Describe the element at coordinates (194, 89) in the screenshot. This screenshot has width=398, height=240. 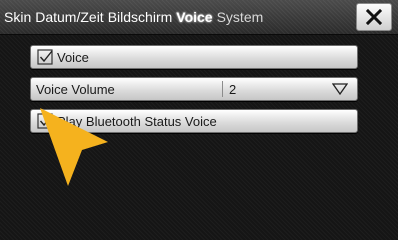
I see `voice-volume-dropdown: Voice Volume 2` at that location.